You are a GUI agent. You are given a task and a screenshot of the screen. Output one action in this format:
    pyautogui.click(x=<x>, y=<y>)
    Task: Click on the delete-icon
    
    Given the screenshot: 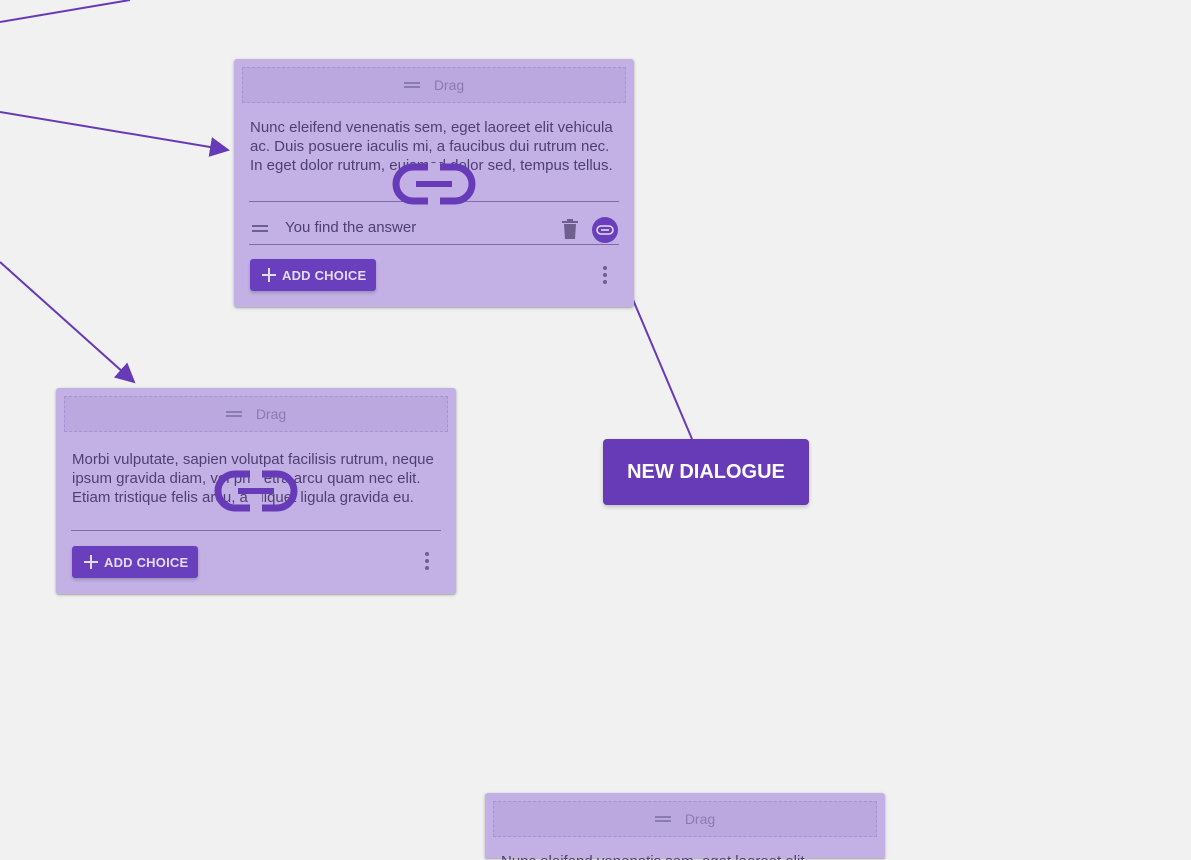 What is the action you would take?
    pyautogui.click(x=570, y=229)
    